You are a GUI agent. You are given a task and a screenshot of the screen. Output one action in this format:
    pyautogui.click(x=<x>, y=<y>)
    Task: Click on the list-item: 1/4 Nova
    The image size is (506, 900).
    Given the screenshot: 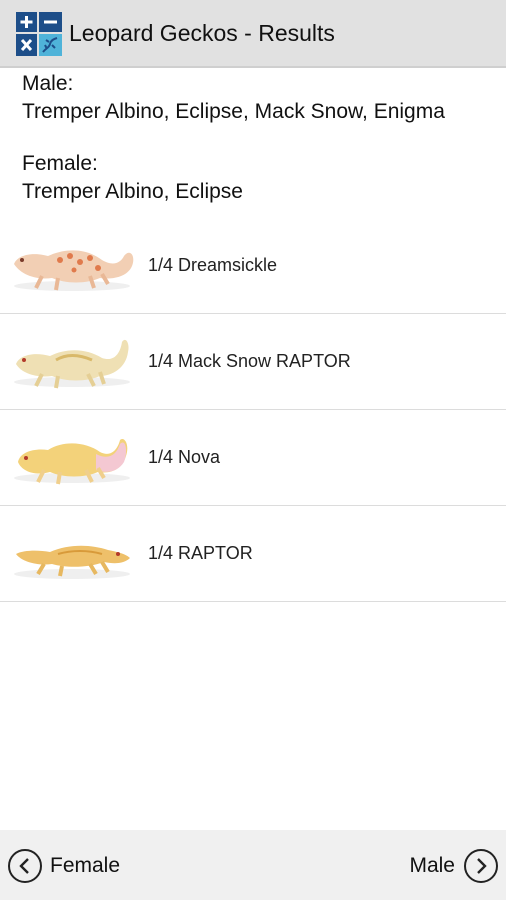 What is the action you would take?
    pyautogui.click(x=253, y=458)
    